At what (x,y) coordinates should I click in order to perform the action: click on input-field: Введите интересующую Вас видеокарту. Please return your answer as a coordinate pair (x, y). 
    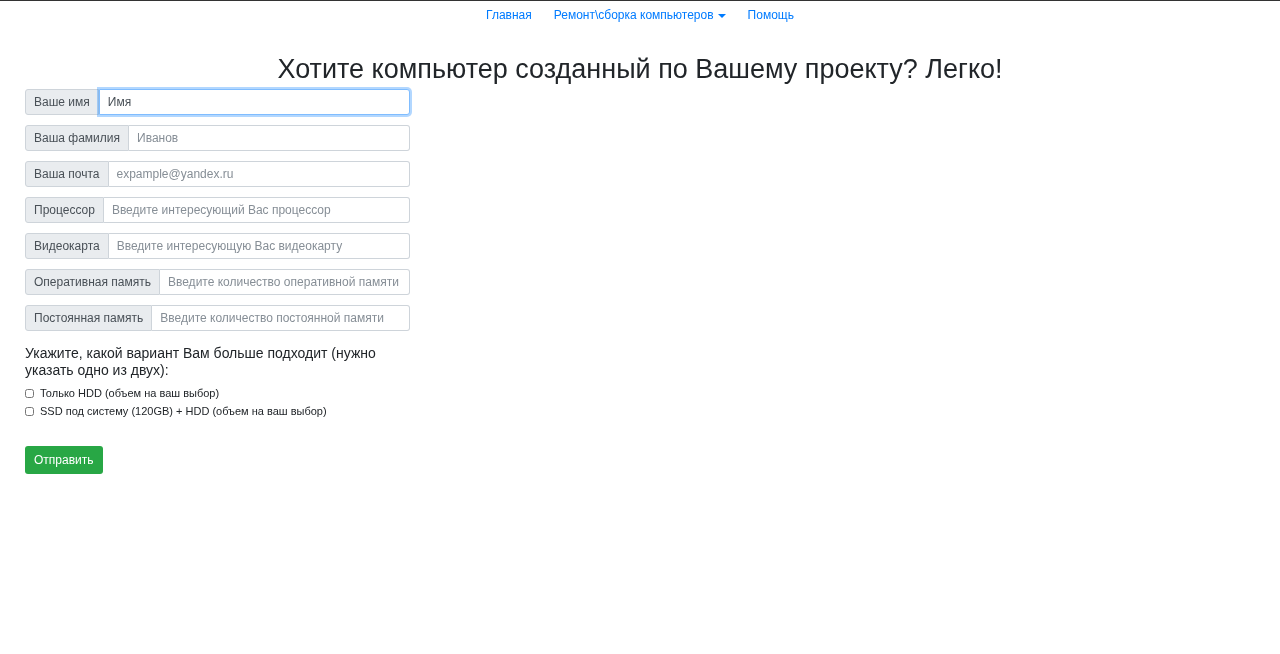
    Looking at the image, I should click on (259, 246).